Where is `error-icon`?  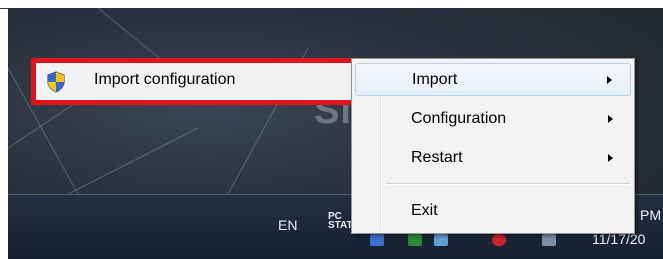
error-icon is located at coordinates (499, 240).